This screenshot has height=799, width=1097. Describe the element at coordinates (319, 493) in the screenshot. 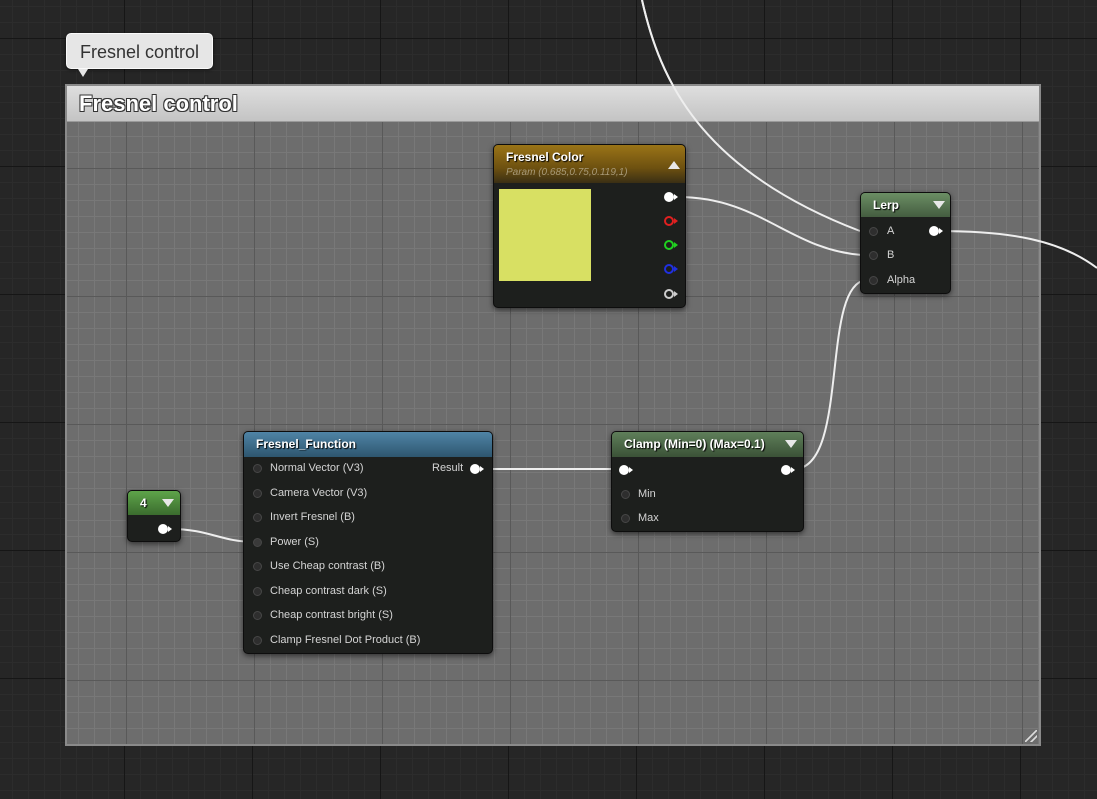

I see `input-label-camera-vector: Camera Vector (V3)` at that location.